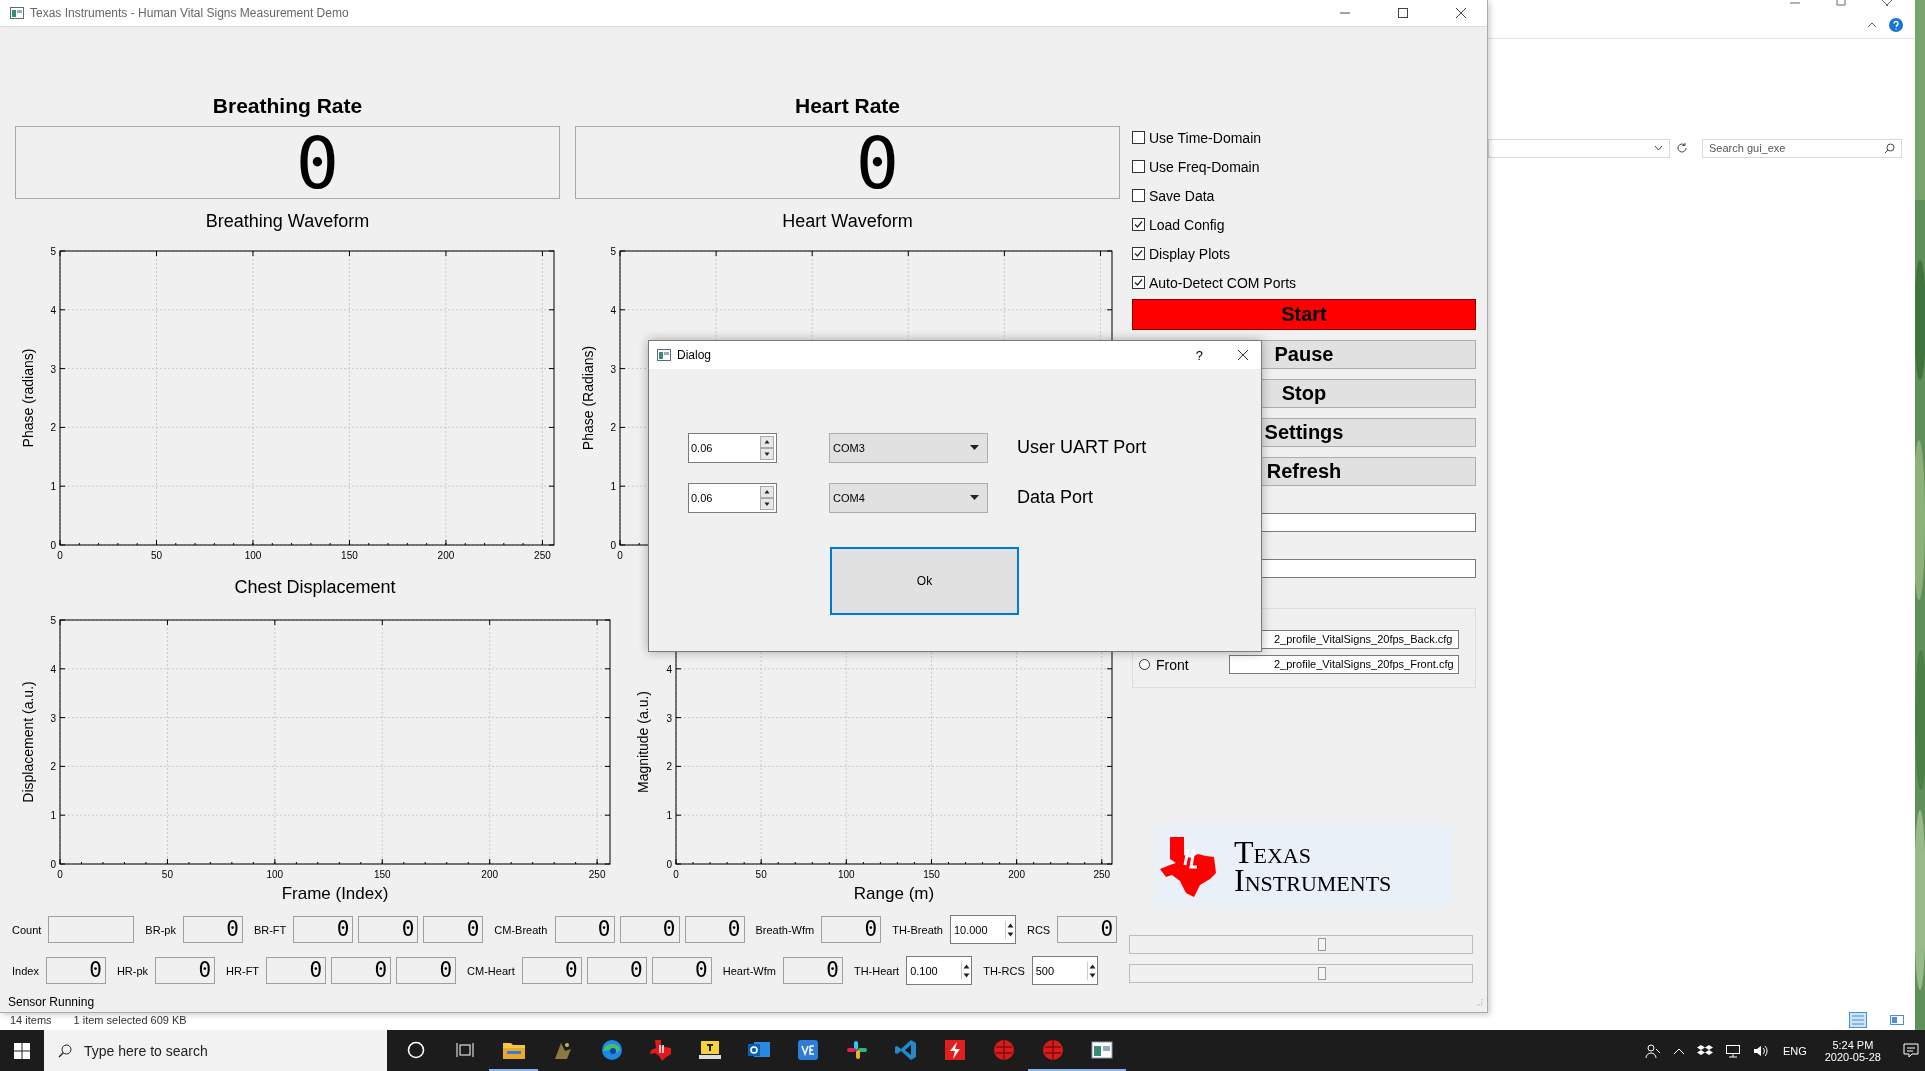 The image size is (1925, 1071). Describe the element at coordinates (315, 587) in the screenshot. I see `chart-title: Chest Displacement` at that location.